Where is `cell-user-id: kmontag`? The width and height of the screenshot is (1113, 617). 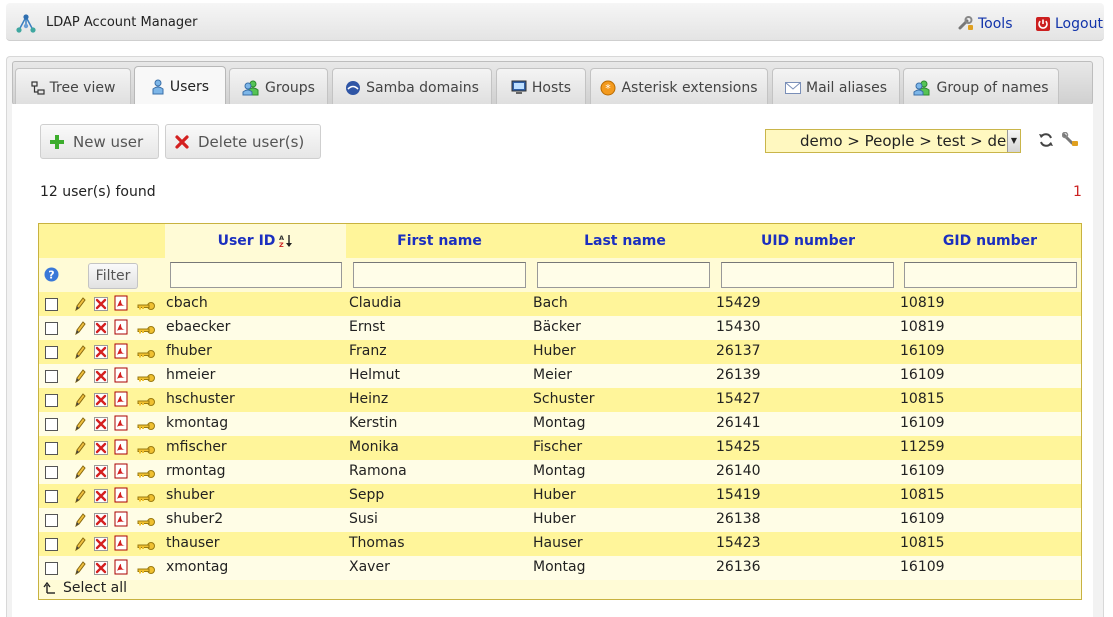 cell-user-id: kmontag is located at coordinates (197, 423).